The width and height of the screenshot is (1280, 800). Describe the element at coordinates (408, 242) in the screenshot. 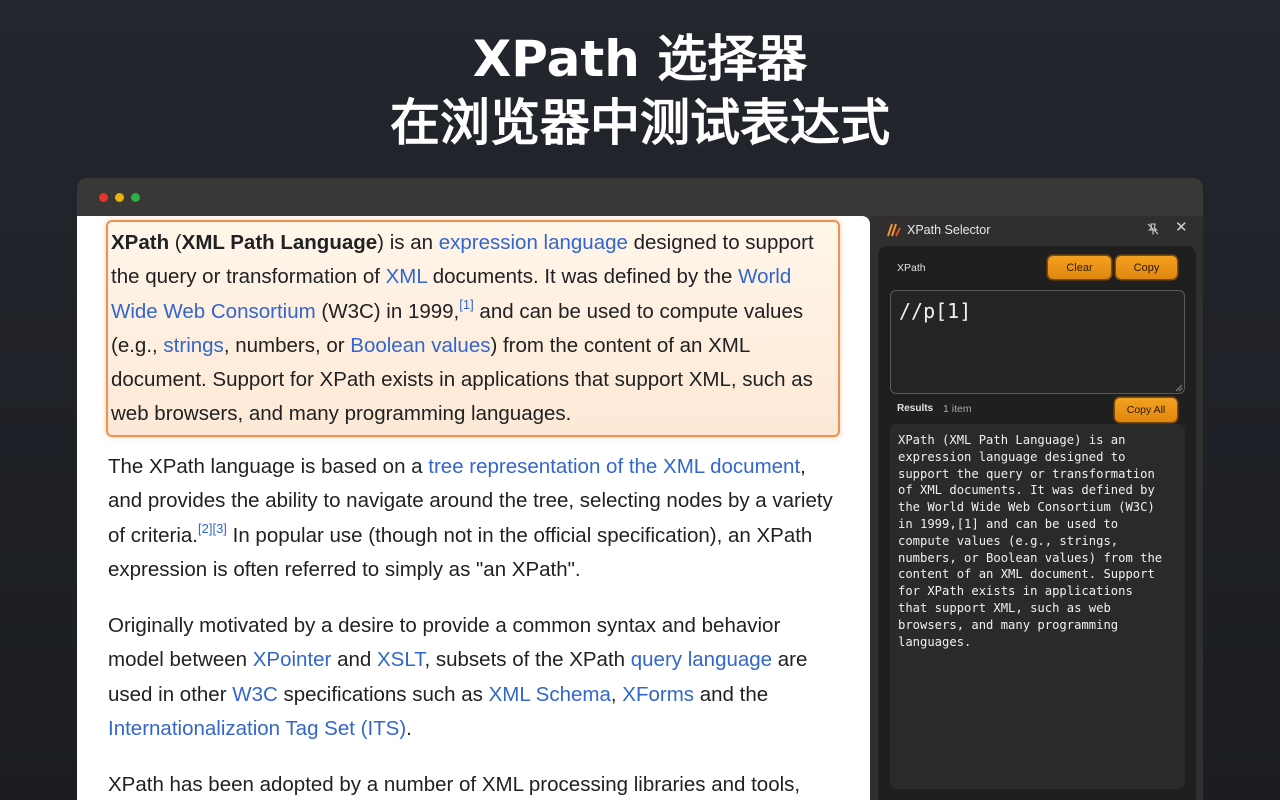

I see `text-run: ) is an` at that location.